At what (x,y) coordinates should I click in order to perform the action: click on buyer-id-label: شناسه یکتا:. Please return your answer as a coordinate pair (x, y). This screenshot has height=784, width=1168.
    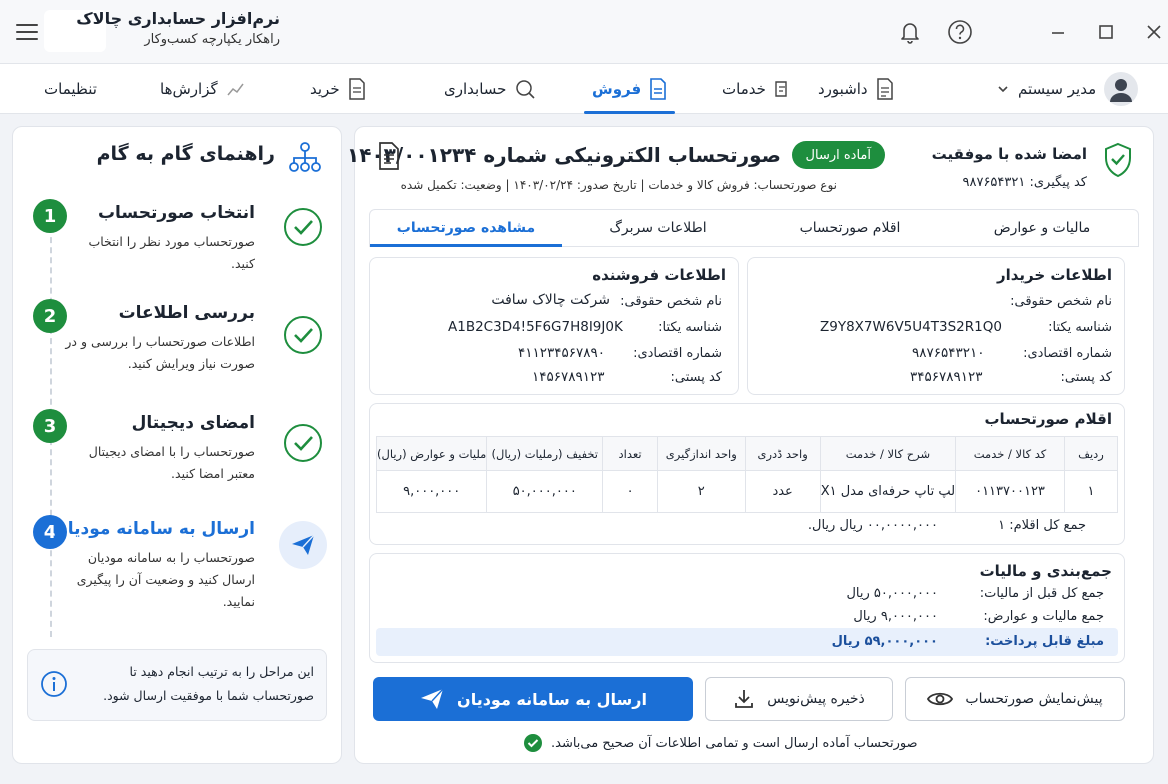
    Looking at the image, I should click on (1080, 327).